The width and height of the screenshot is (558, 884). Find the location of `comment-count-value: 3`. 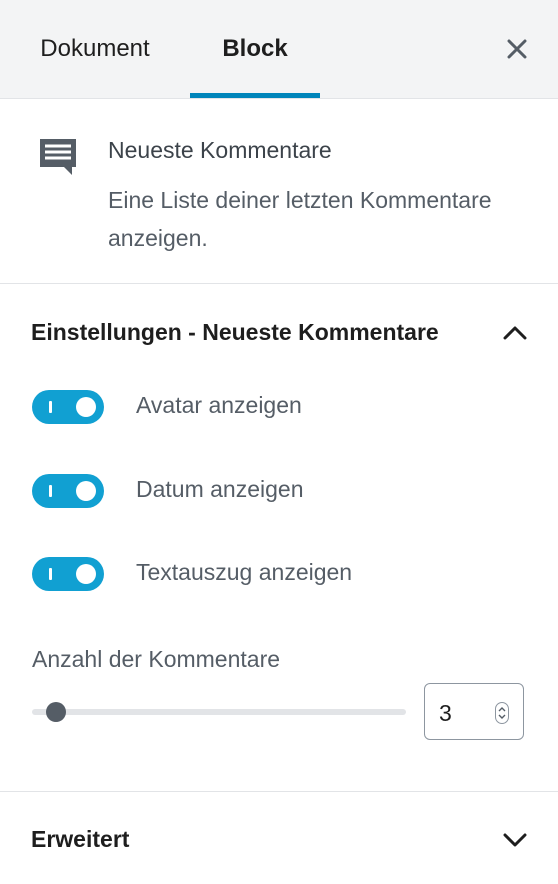

comment-count-value: 3 is located at coordinates (445, 713).